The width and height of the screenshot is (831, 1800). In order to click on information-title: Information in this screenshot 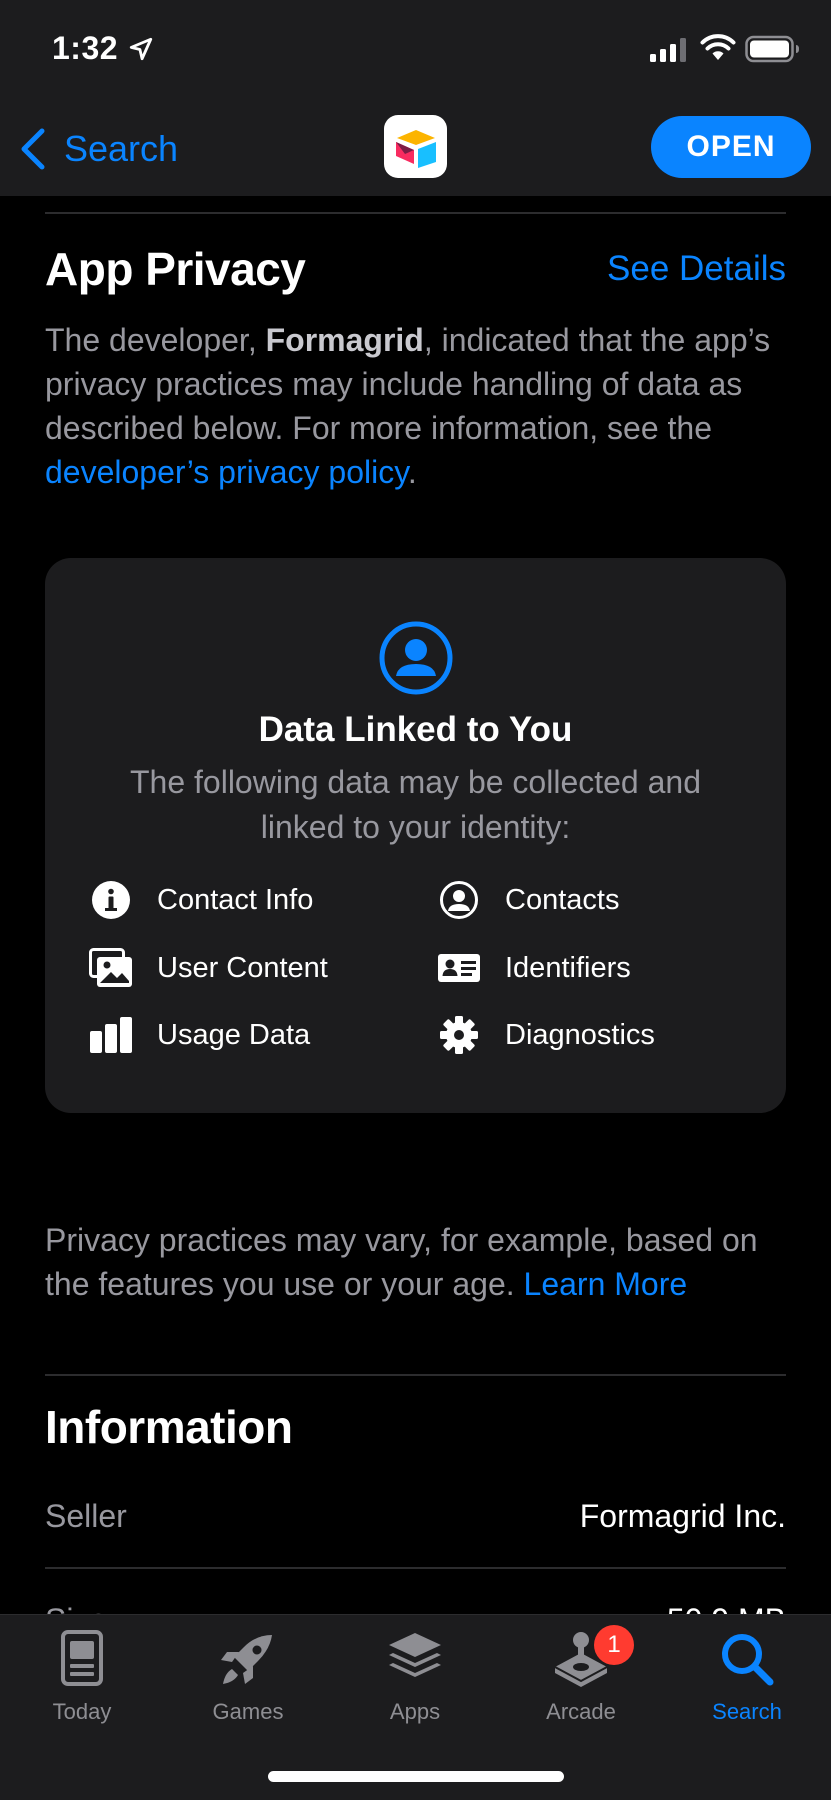, I will do `click(169, 1427)`.